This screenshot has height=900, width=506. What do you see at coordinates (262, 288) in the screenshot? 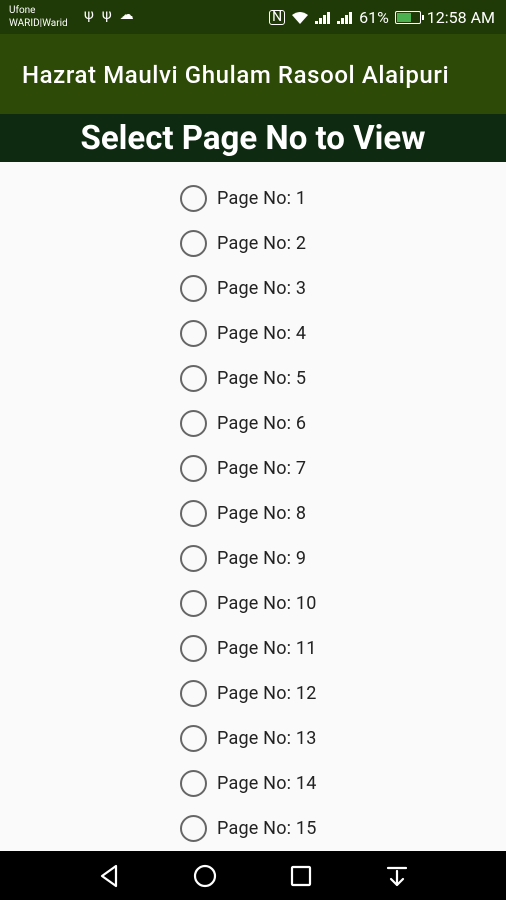
I see `page-radio-label: Page No: 3` at bounding box center [262, 288].